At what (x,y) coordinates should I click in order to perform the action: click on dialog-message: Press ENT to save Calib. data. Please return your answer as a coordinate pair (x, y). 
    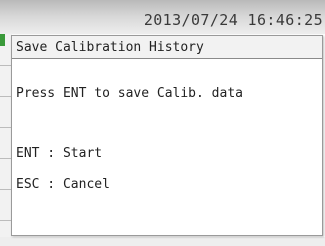
    Looking at the image, I should click on (129, 93).